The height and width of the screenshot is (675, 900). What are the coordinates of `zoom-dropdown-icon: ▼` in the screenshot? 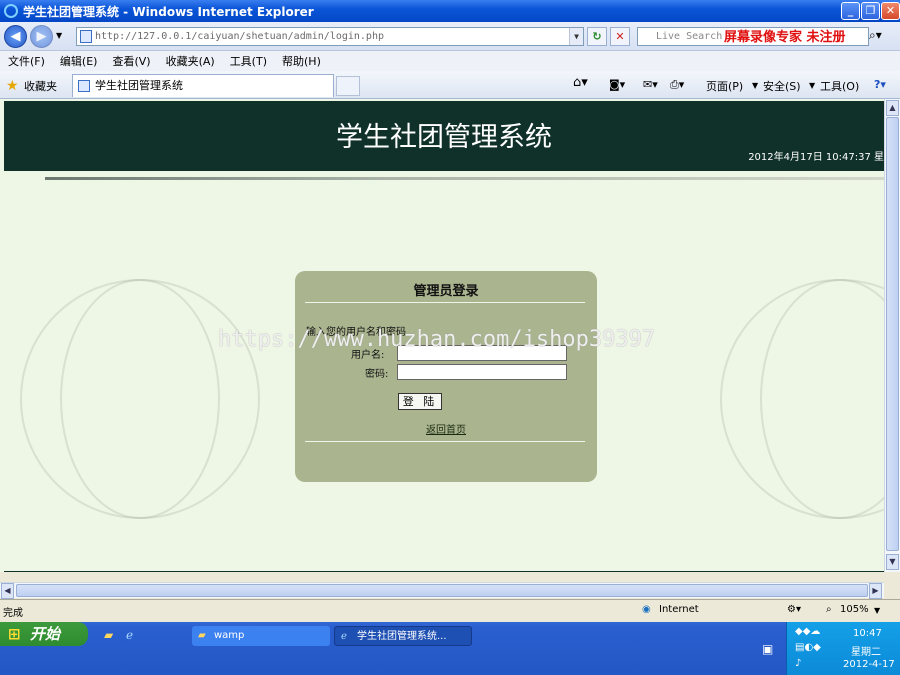 It's located at (877, 610).